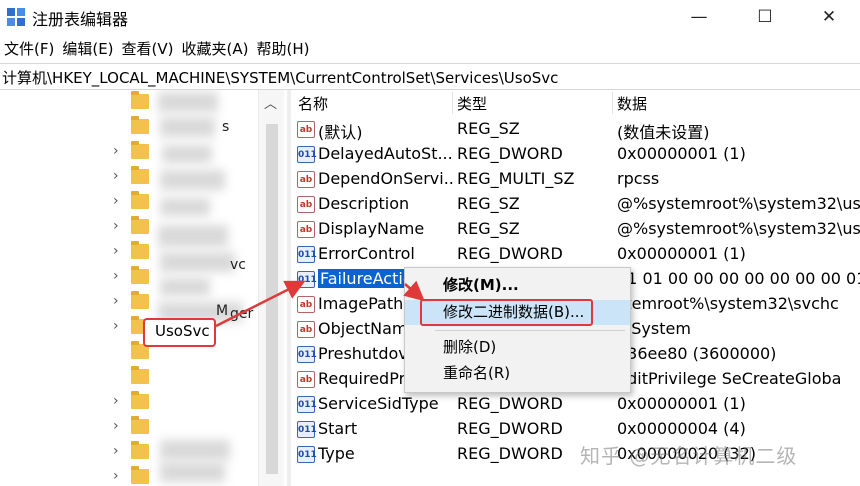 Image resolution: width=860 pixels, height=486 pixels. Describe the element at coordinates (430, 48) in the screenshot. I see `menu-bar: 文件(F) 编辑(E) 查看(V) 收藏夹(A) 帮助(H)` at that location.